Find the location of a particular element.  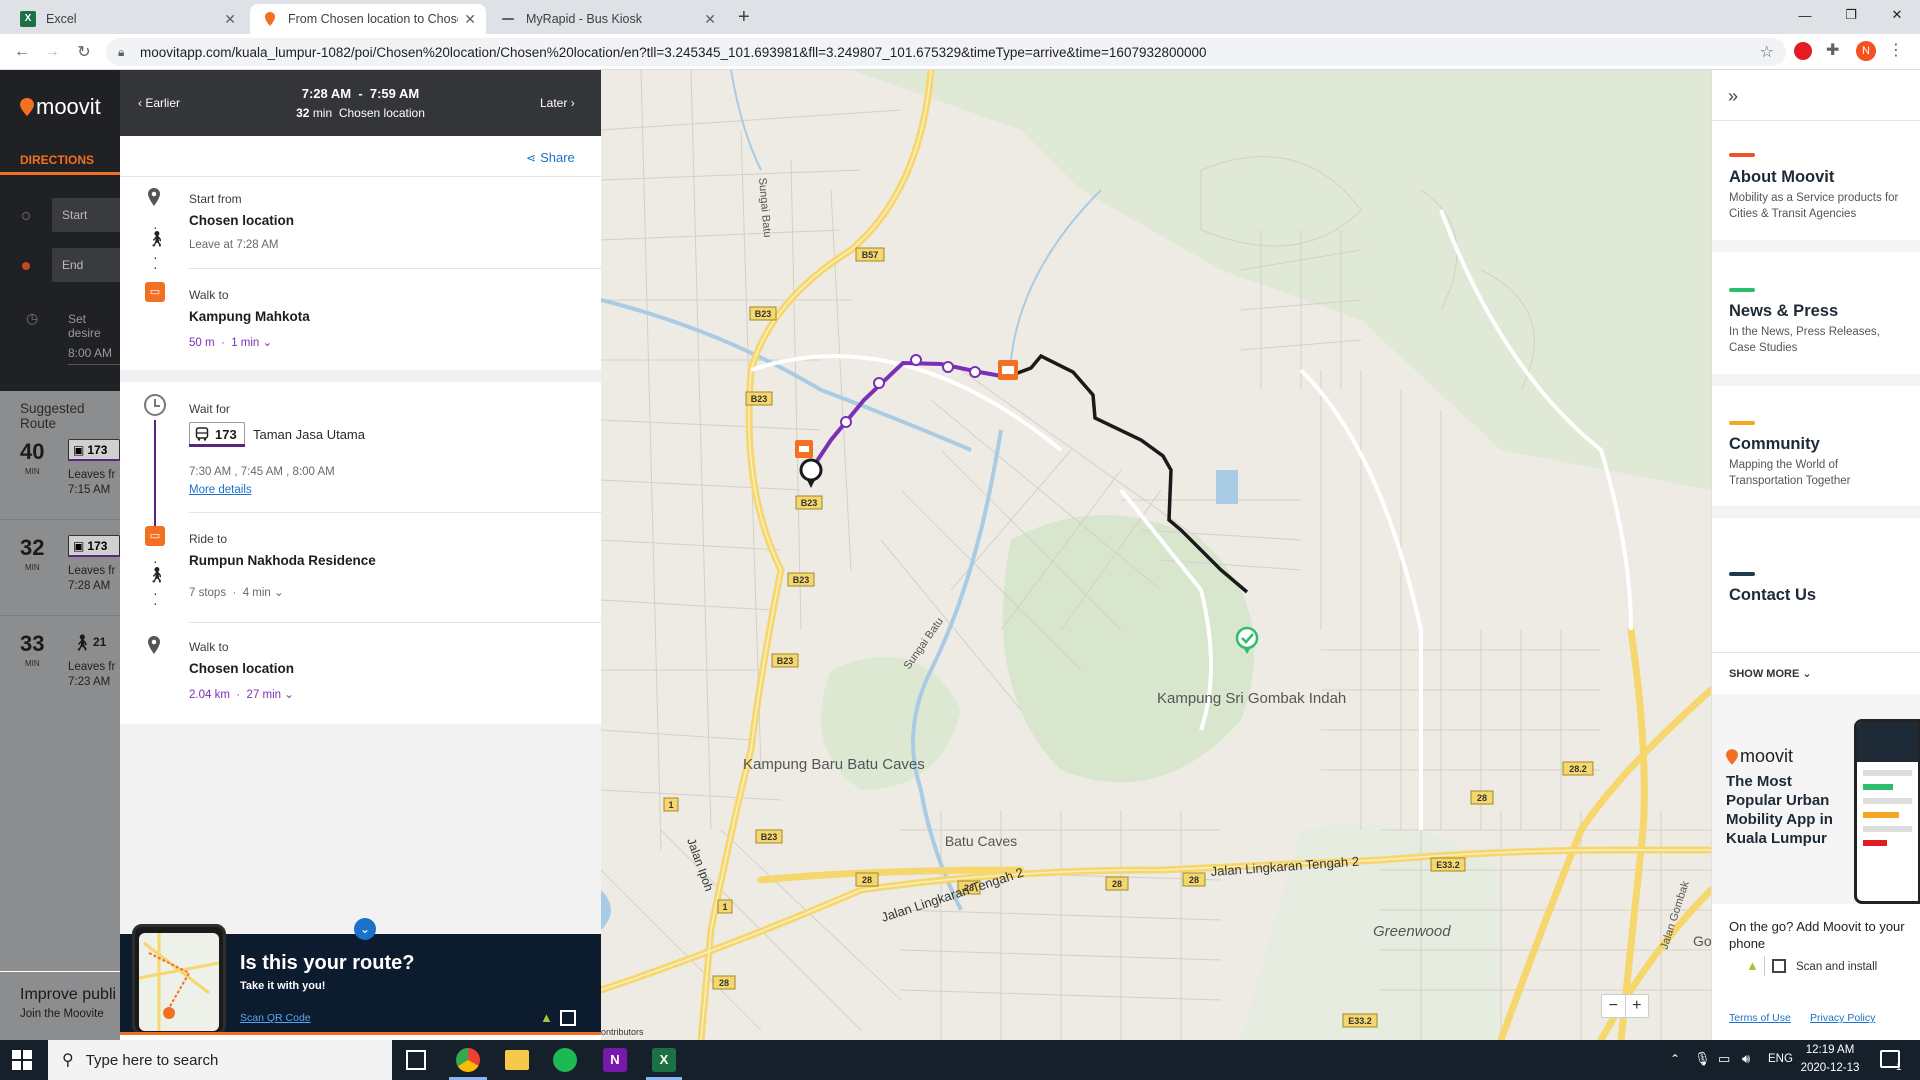

place-label: Kampung Baru Batu Caves is located at coordinates (834, 764).